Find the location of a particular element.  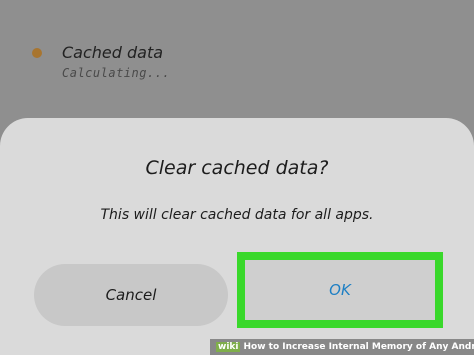

cancel-button: Cancel is located at coordinates (131, 295).